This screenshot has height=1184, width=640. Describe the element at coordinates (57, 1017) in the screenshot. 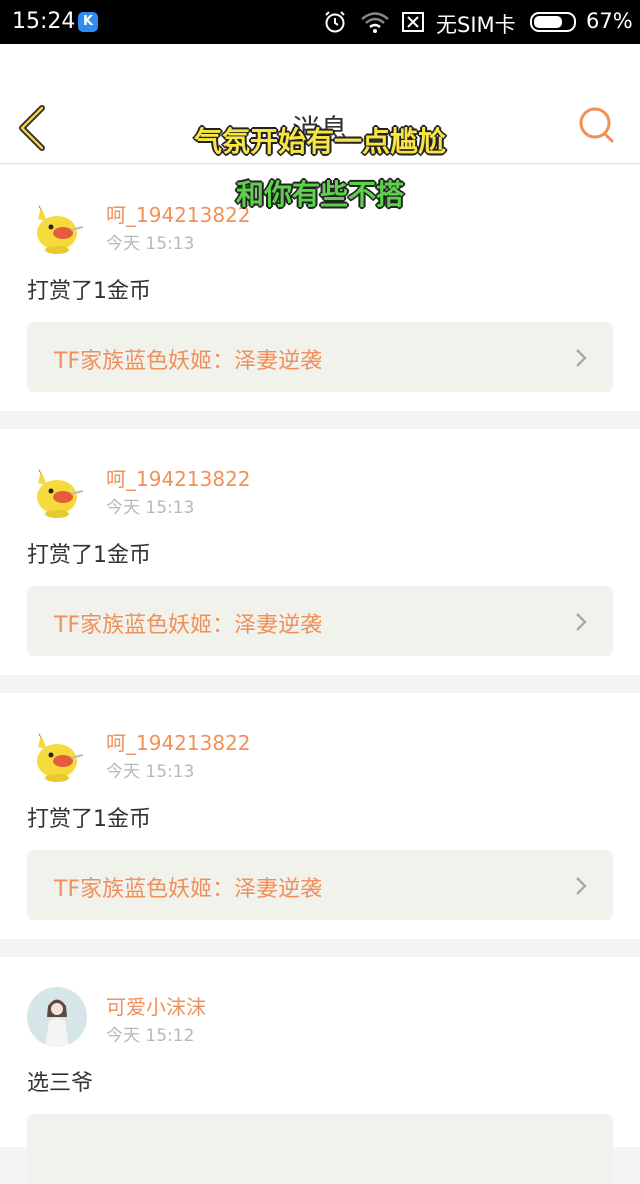

I see `girl-photo-avatar` at that location.